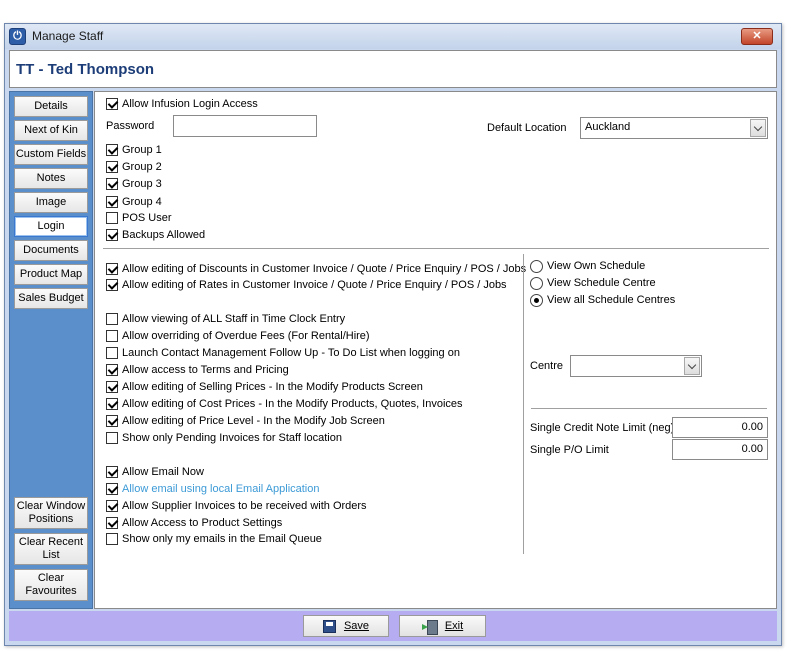 This screenshot has width=789, height=667. Describe the element at coordinates (190, 104) in the screenshot. I see `checkbox-label: Allow Infusion Login Access` at that location.